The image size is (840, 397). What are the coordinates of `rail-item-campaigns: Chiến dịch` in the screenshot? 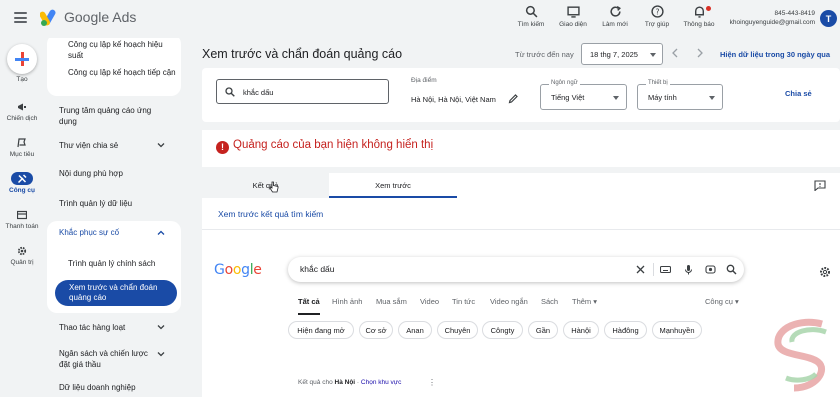 It's located at (22, 111).